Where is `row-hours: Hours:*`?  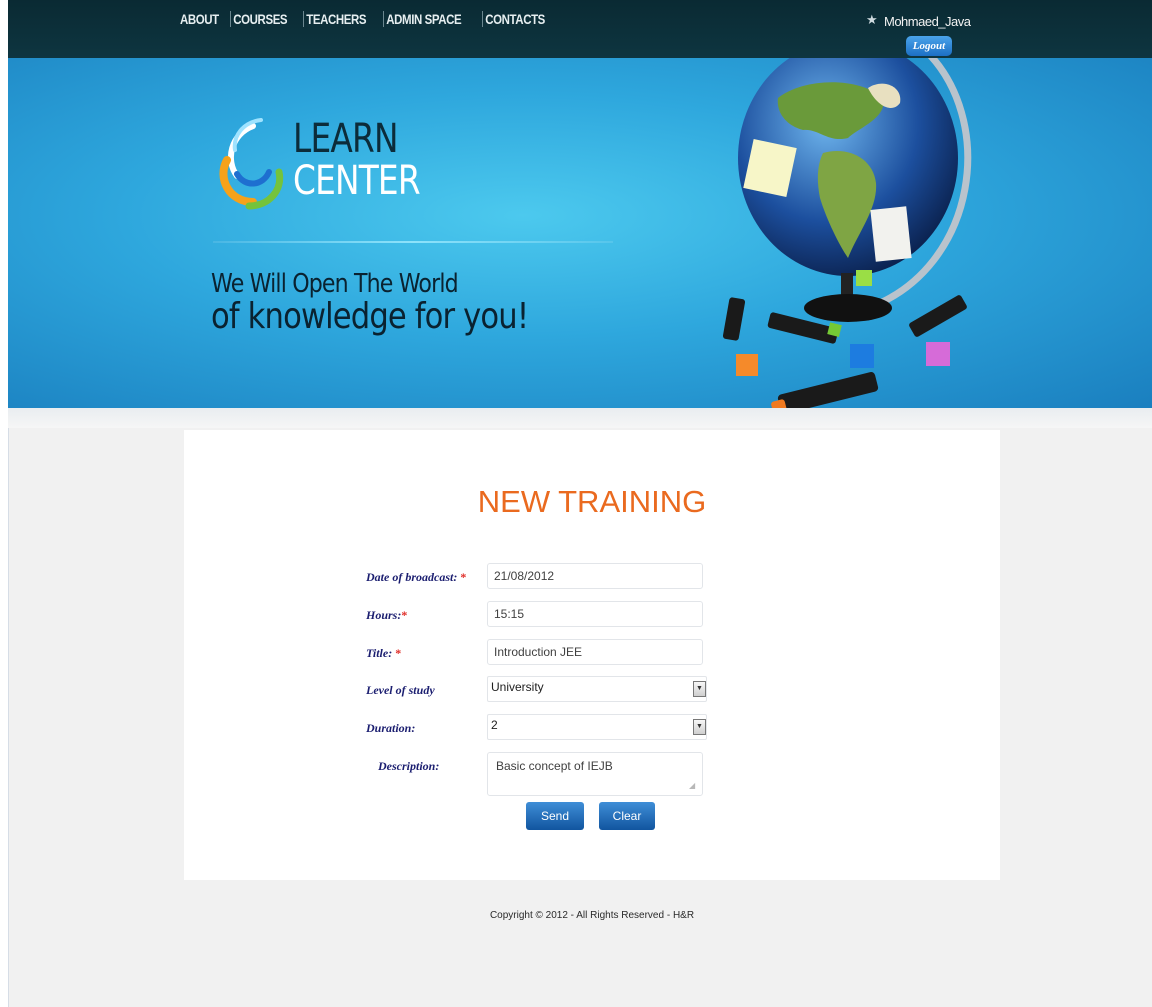 row-hours: Hours:* is located at coordinates (592, 616).